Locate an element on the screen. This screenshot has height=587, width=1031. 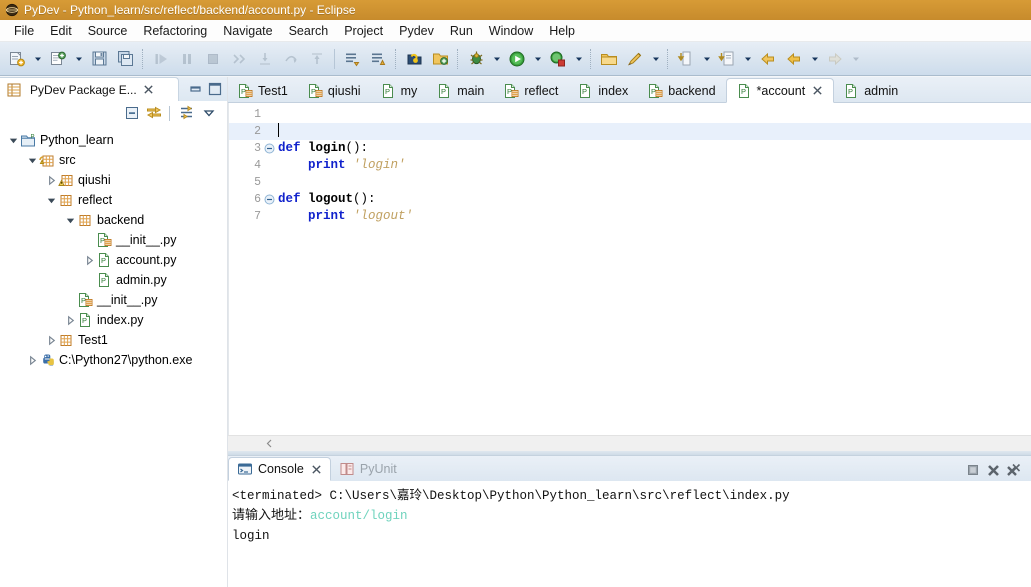
tree-item: Test1 is located at coordinates (113, 340).